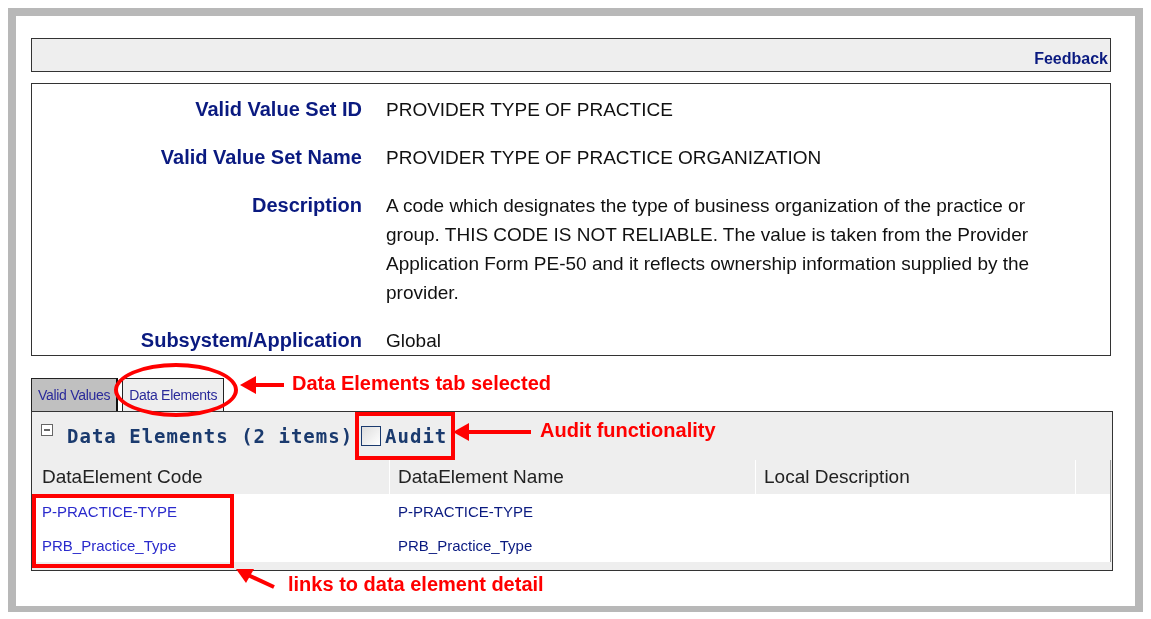 The width and height of the screenshot is (1151, 619). What do you see at coordinates (250, 340) in the screenshot?
I see `field-label: Subsystem/Application` at bounding box center [250, 340].